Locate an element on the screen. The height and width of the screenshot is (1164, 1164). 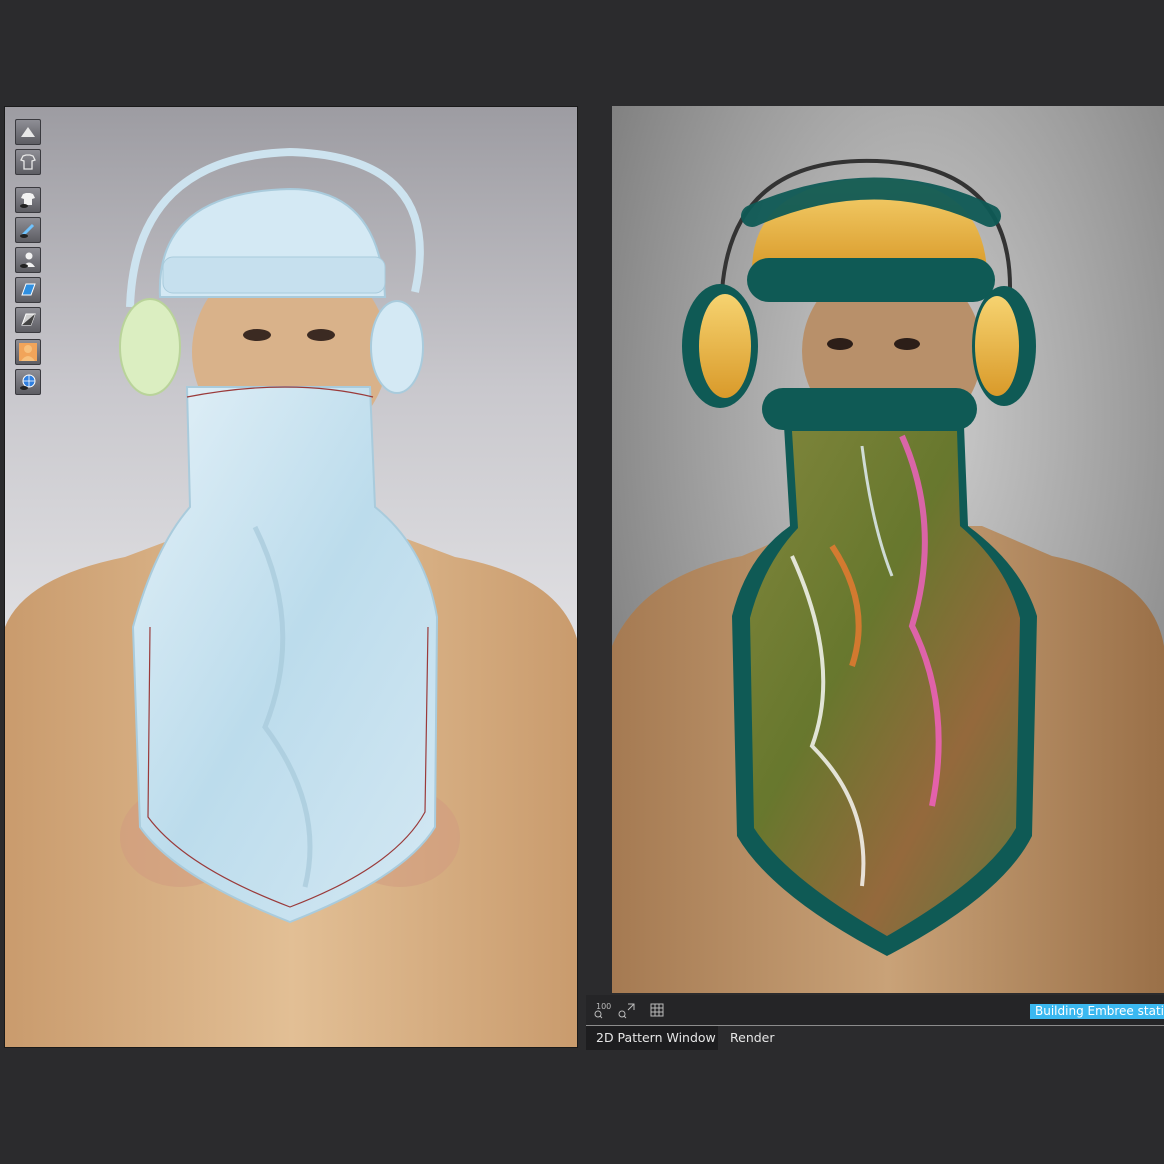
show-pins-button is located at coordinates (28, 230).